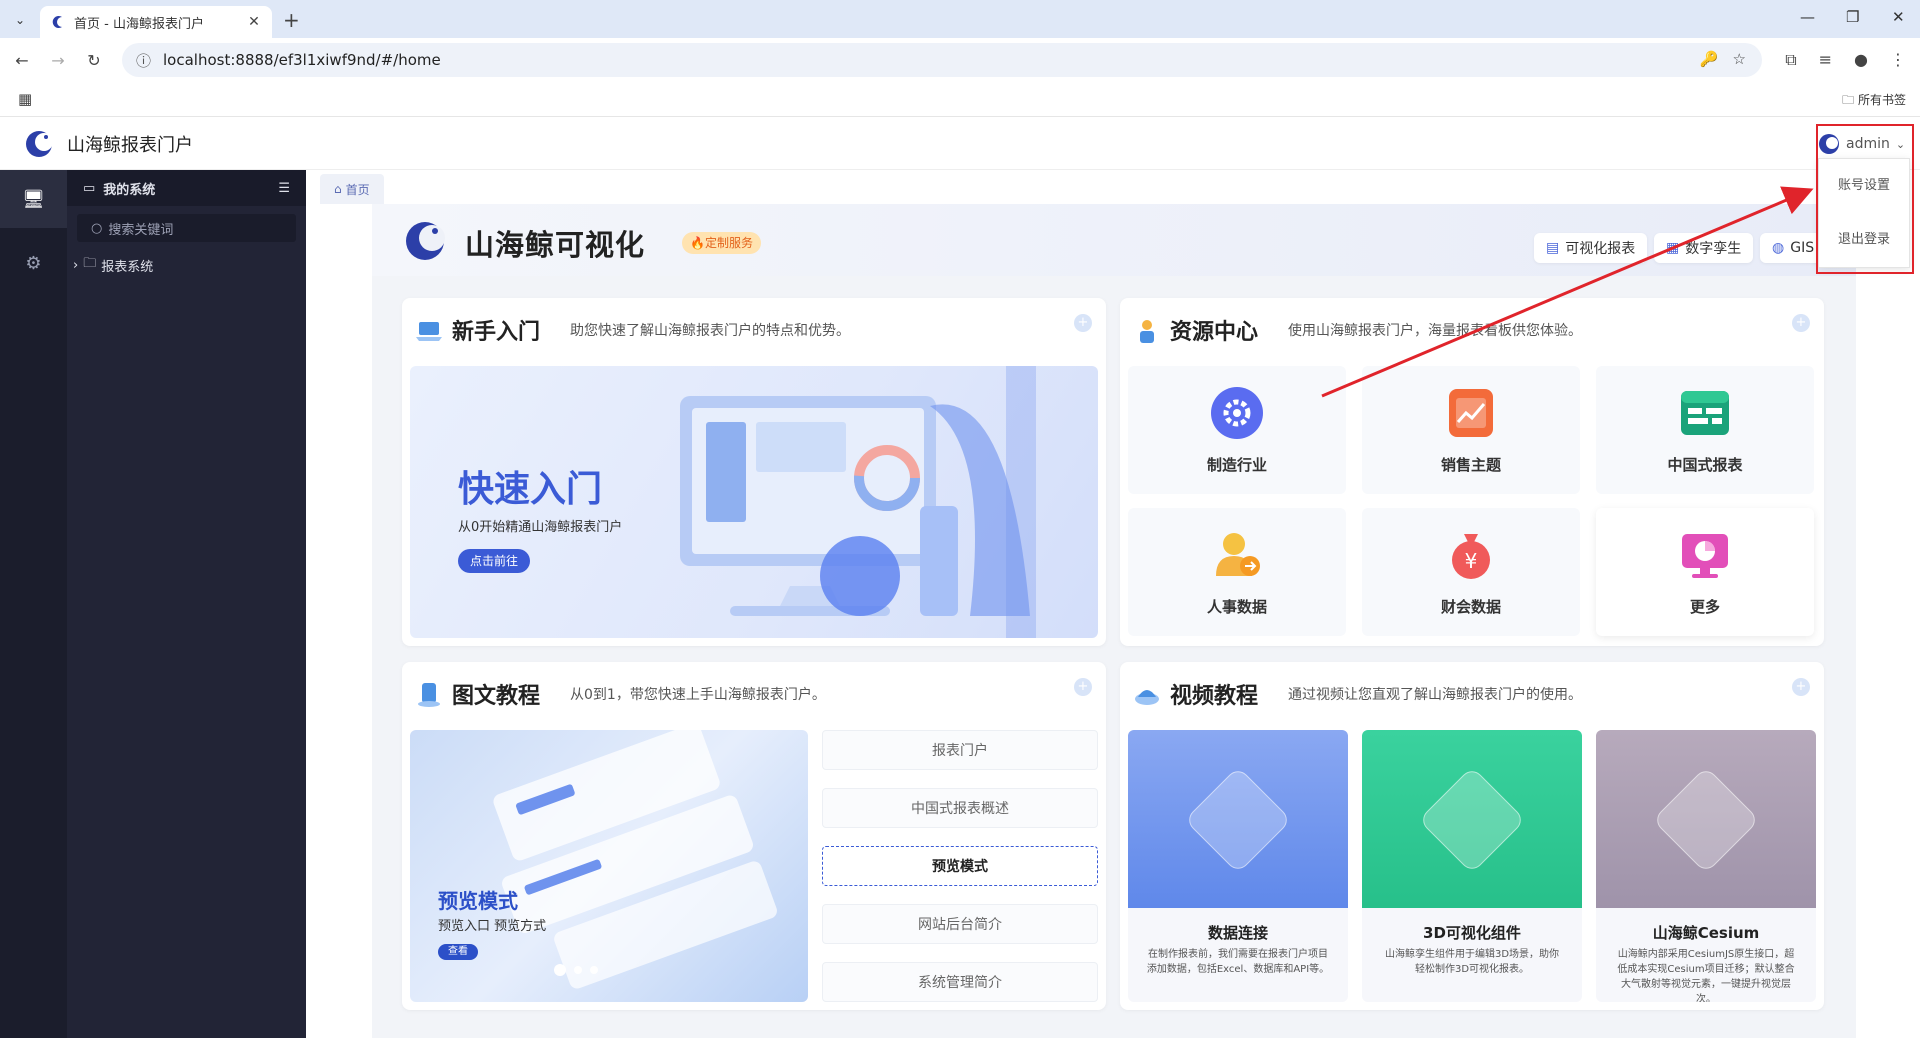  I want to click on url-bar: ⓘ localhost:8888/ef3l1xiwf9nd/#/home 🔑 ☆, so click(942, 60).